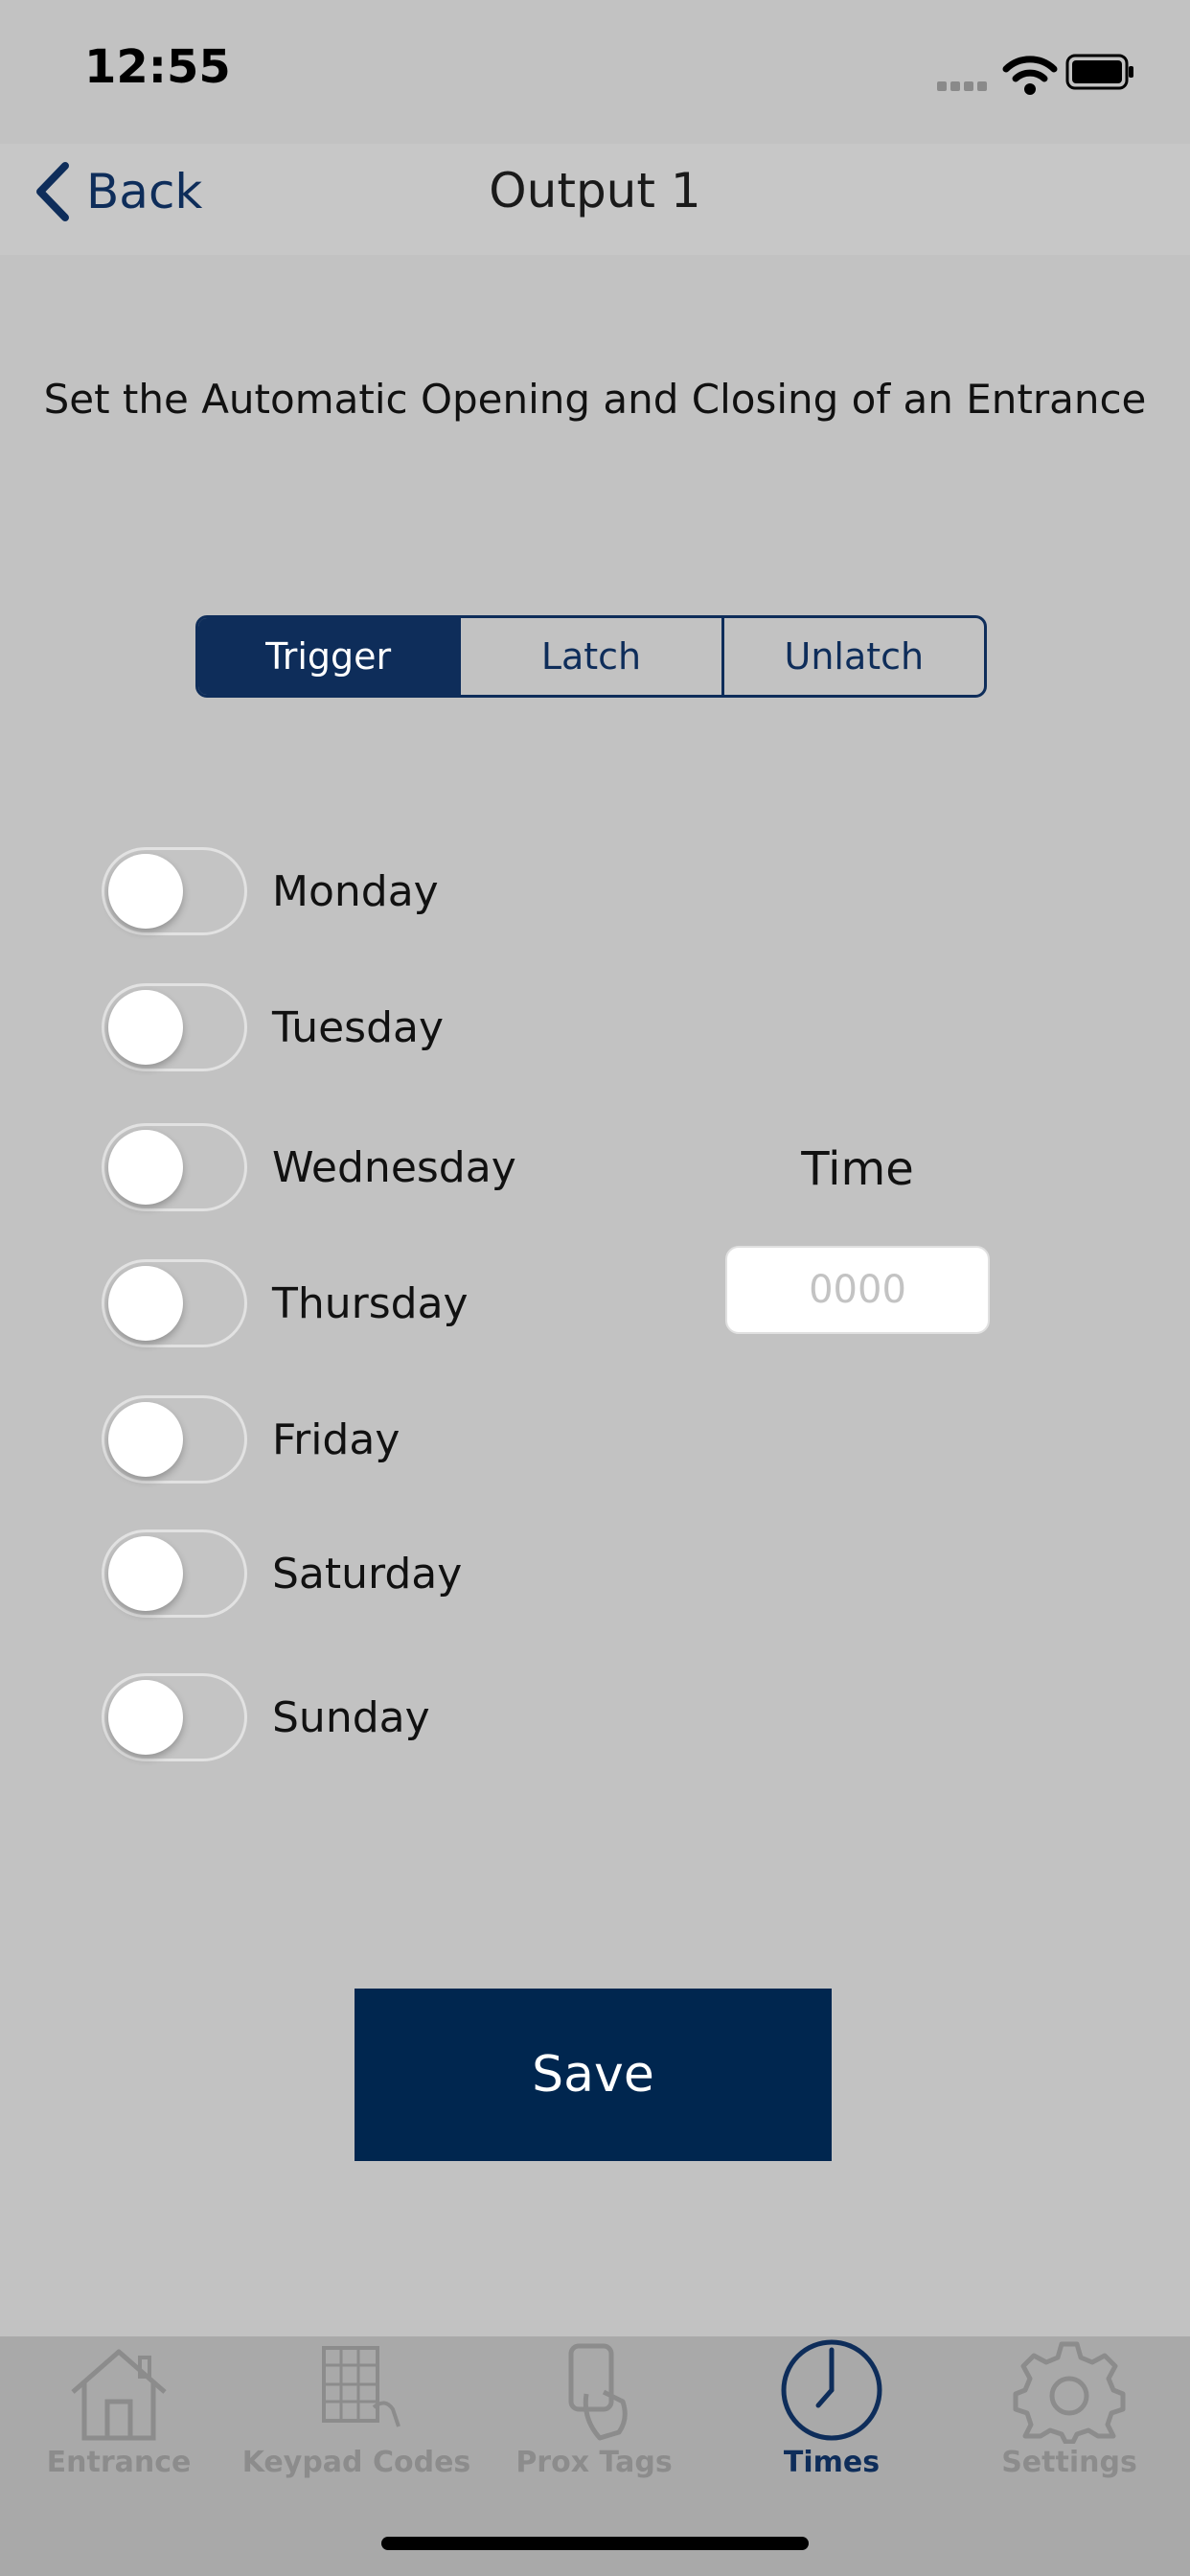 The image size is (1190, 2576). What do you see at coordinates (175, 1167) in the screenshot?
I see `wednesday-toggle` at bounding box center [175, 1167].